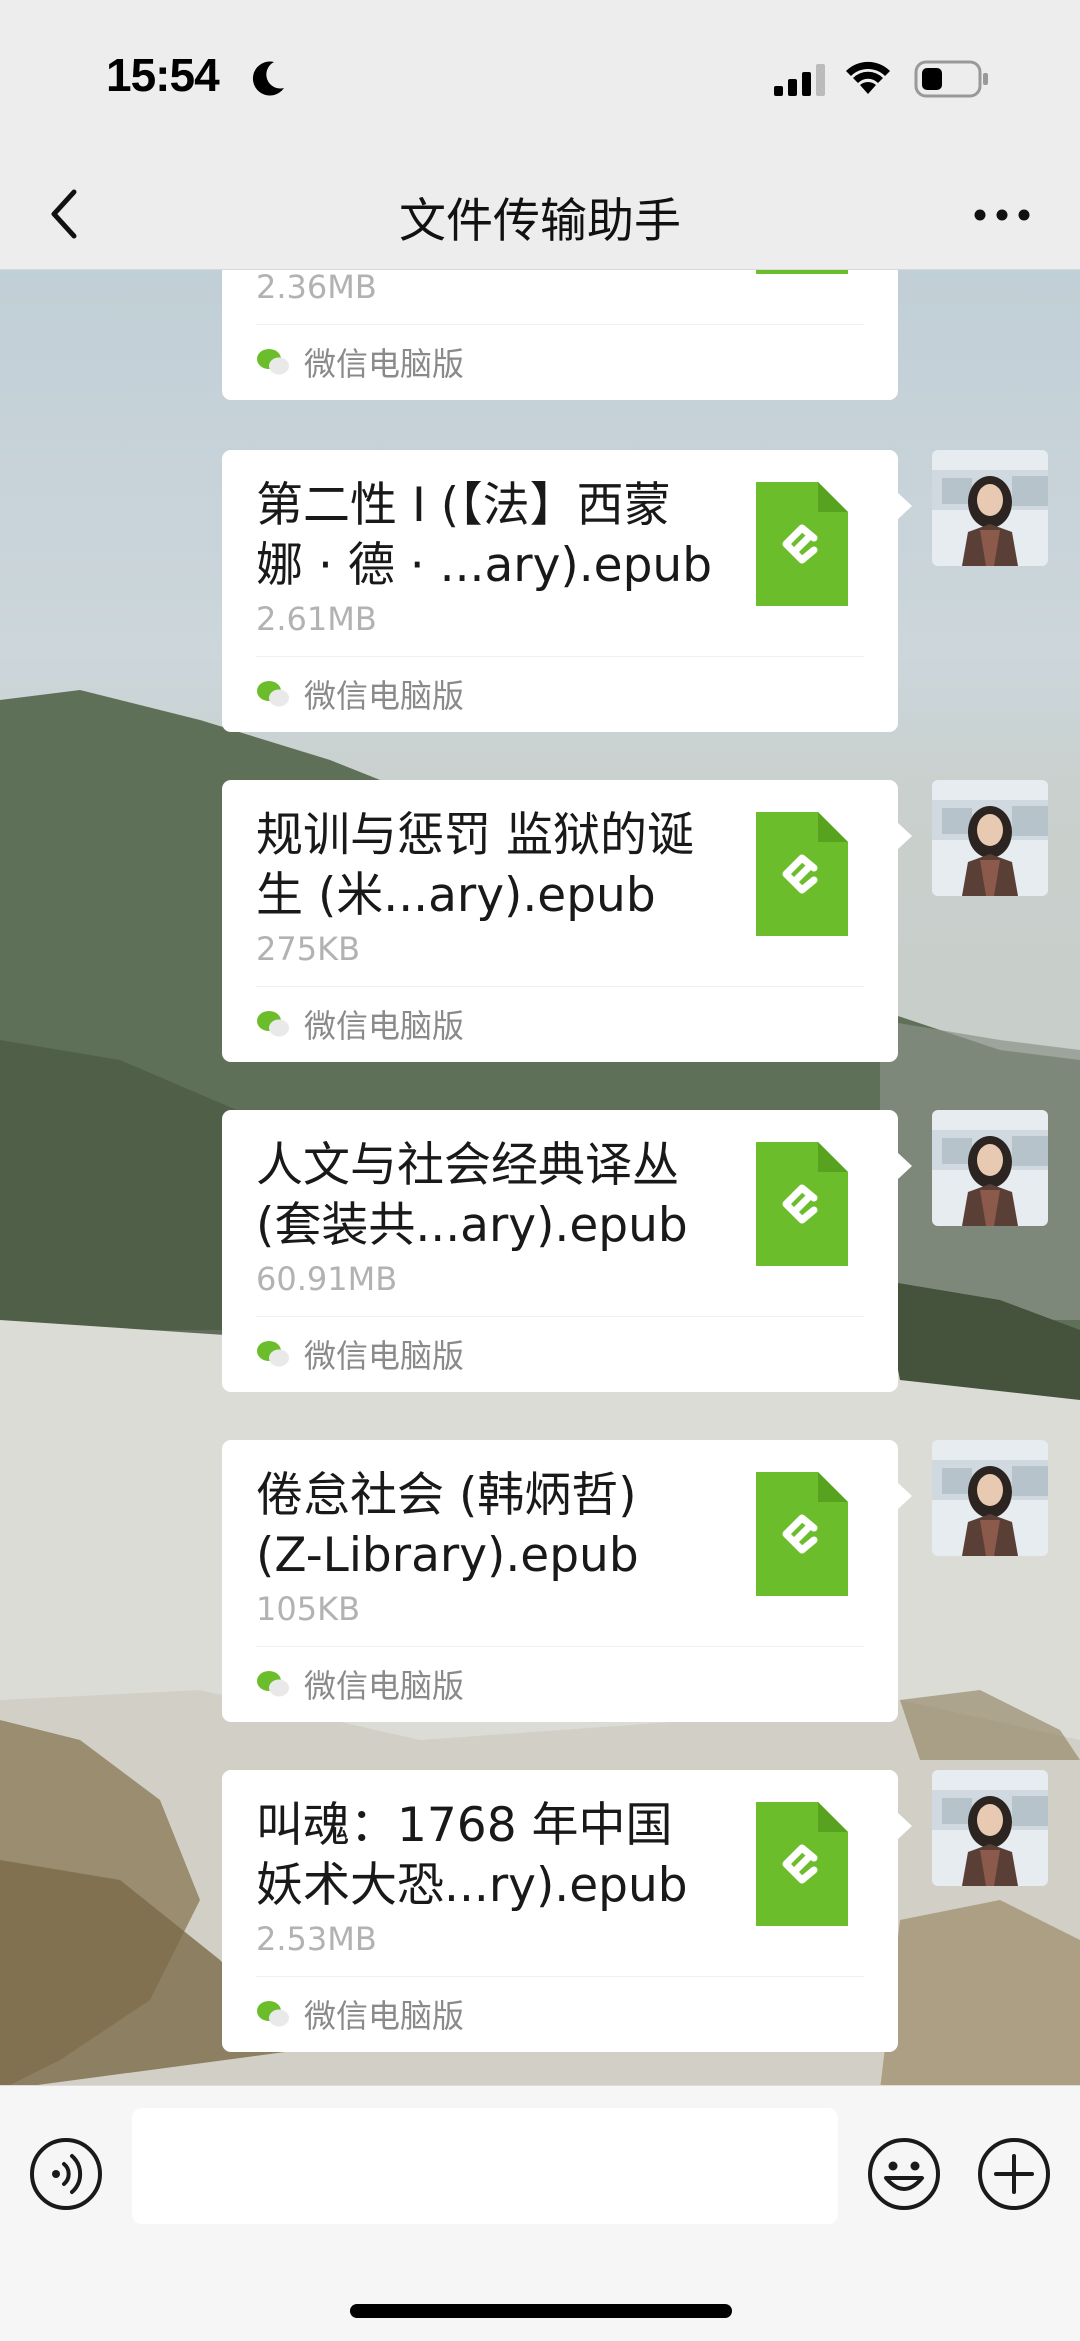 The height and width of the screenshot is (2341, 1080). Describe the element at coordinates (541, 2311) in the screenshot. I see `home-indicator` at that location.